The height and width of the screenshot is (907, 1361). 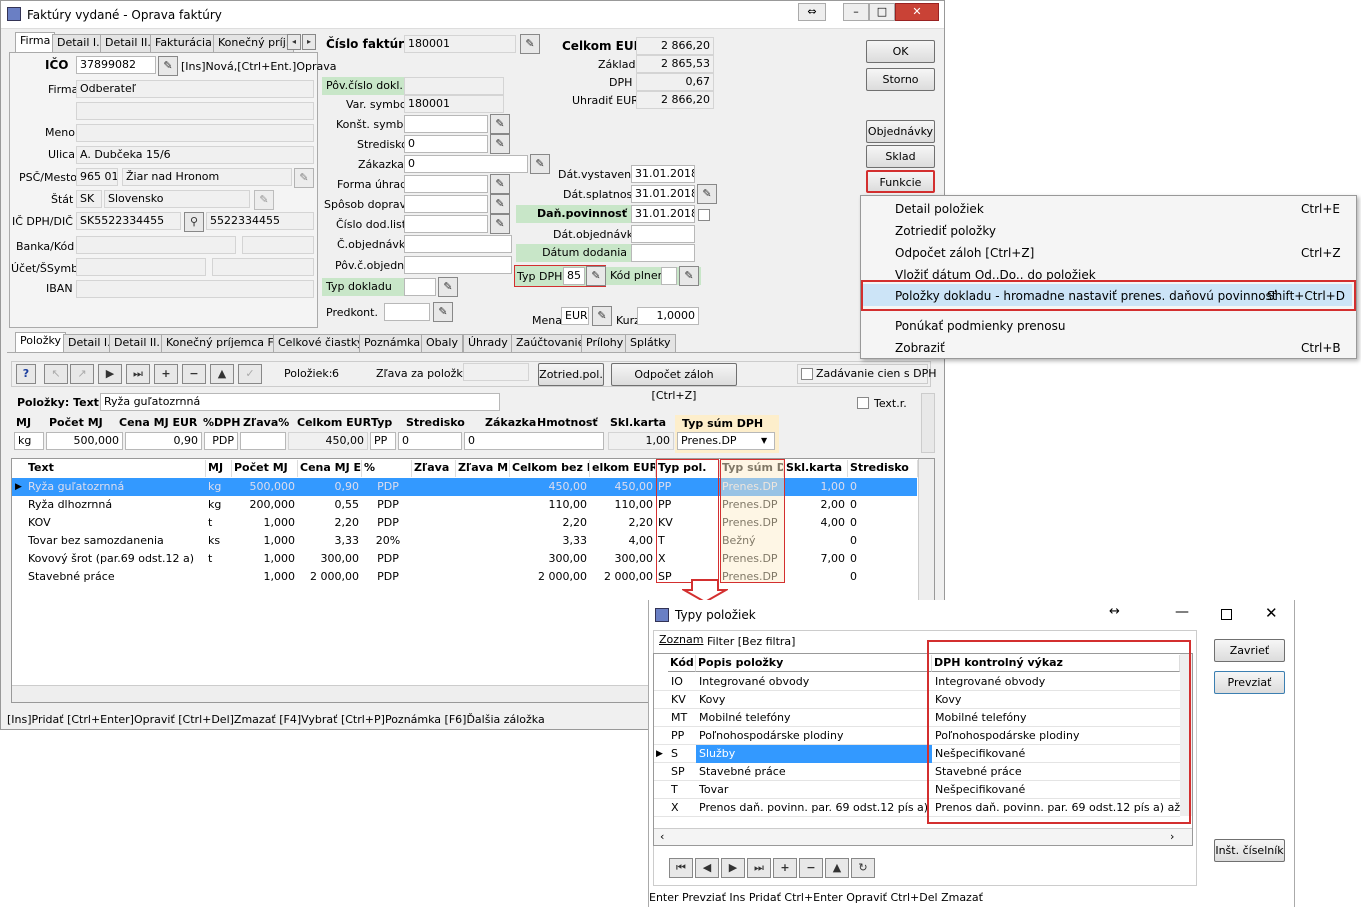 What do you see at coordinates (458, 265) in the screenshot?
I see `povobj-field` at bounding box center [458, 265].